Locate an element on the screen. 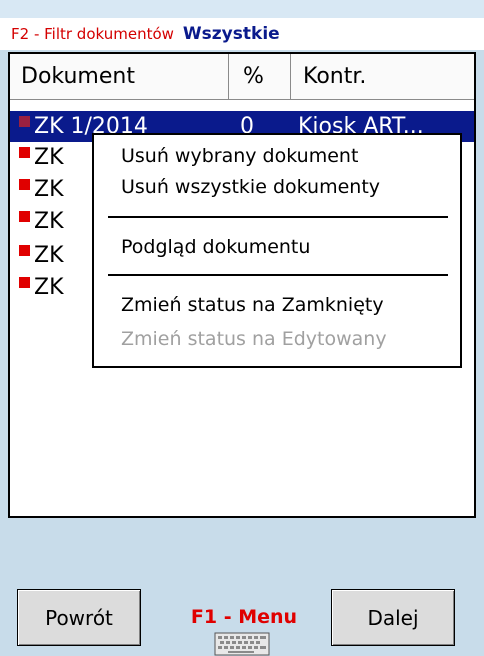 The width and height of the screenshot is (484, 656). column-header-contractor: Kontr. is located at coordinates (382, 76).